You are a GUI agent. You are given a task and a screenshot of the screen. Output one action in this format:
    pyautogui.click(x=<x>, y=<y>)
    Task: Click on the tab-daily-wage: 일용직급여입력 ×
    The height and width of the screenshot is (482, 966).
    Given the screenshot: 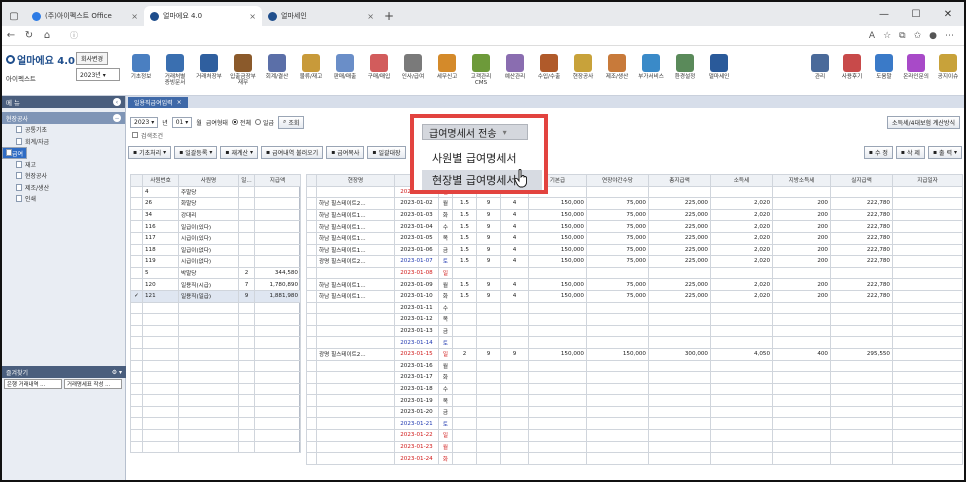 What is the action you would take?
    pyautogui.click(x=158, y=102)
    